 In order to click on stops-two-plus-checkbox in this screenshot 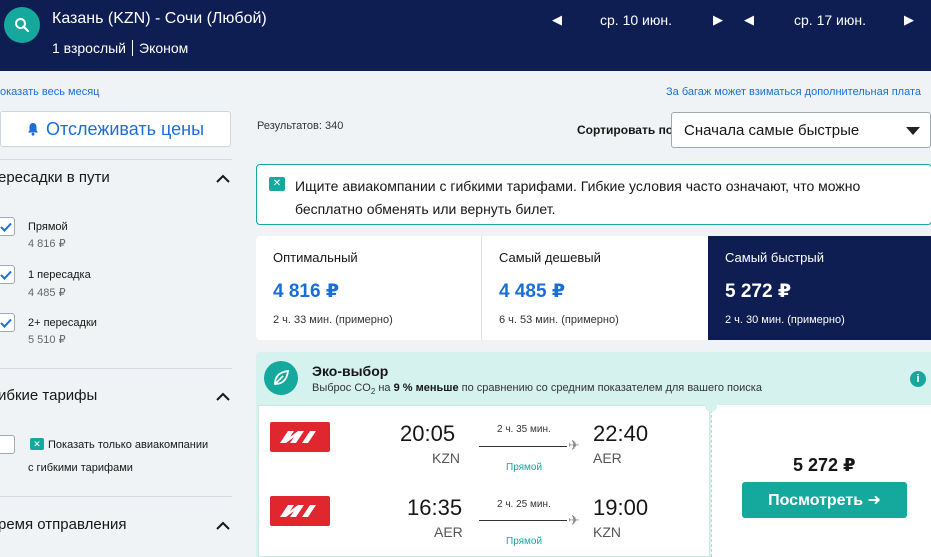, I will do `click(7, 322)`.